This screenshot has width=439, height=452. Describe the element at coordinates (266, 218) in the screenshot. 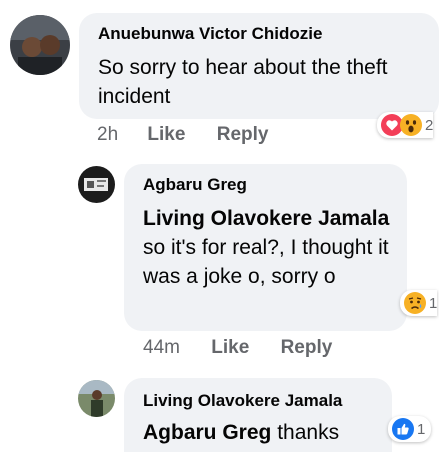

I see `mention-link: Living Olavokere Jamala` at that location.